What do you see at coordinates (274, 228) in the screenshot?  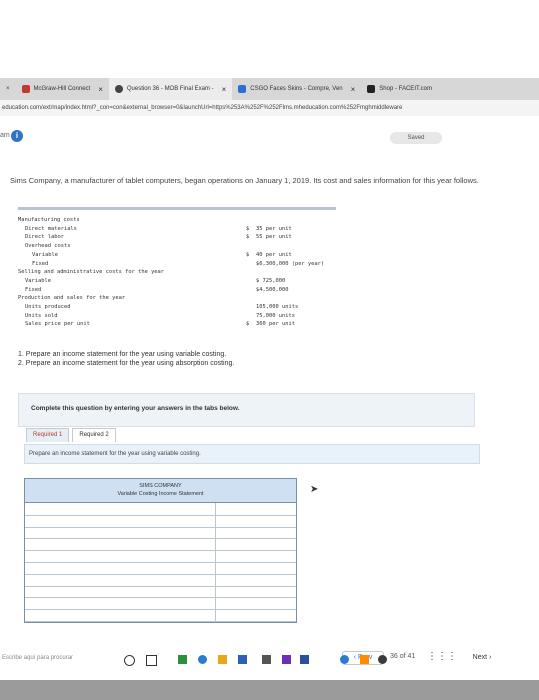 I see `cost-row-value: 35 per unit` at bounding box center [274, 228].